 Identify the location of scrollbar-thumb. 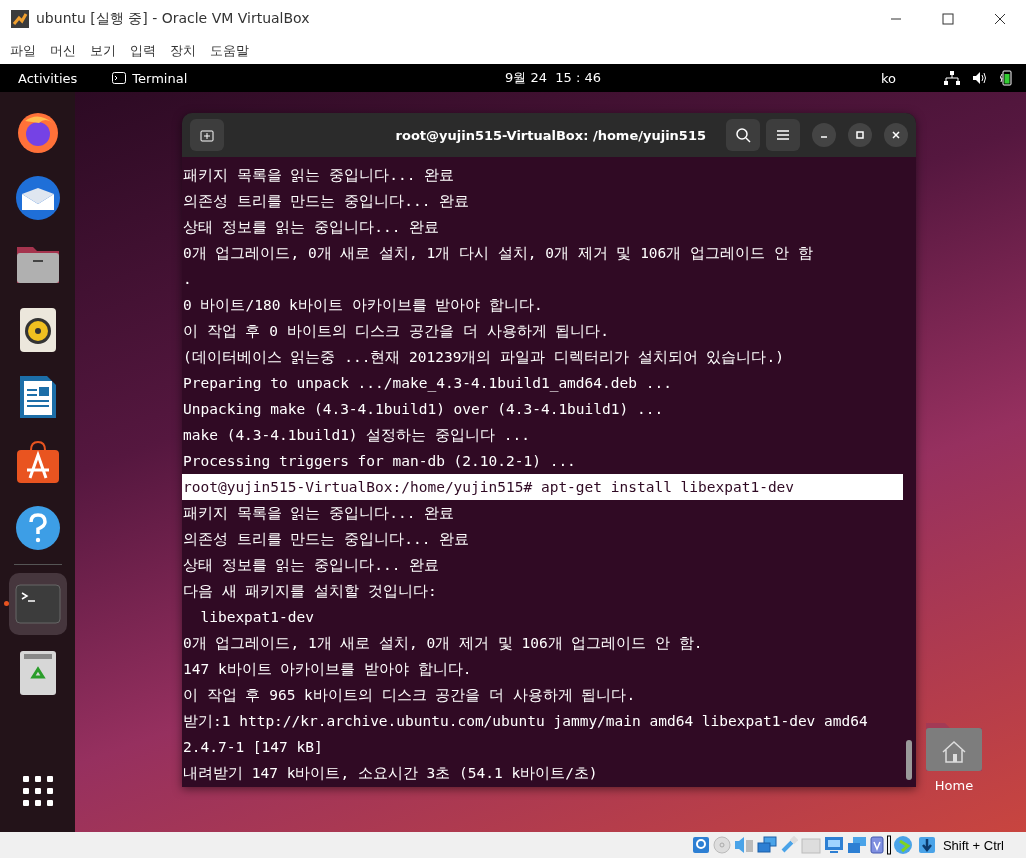
(909, 760).